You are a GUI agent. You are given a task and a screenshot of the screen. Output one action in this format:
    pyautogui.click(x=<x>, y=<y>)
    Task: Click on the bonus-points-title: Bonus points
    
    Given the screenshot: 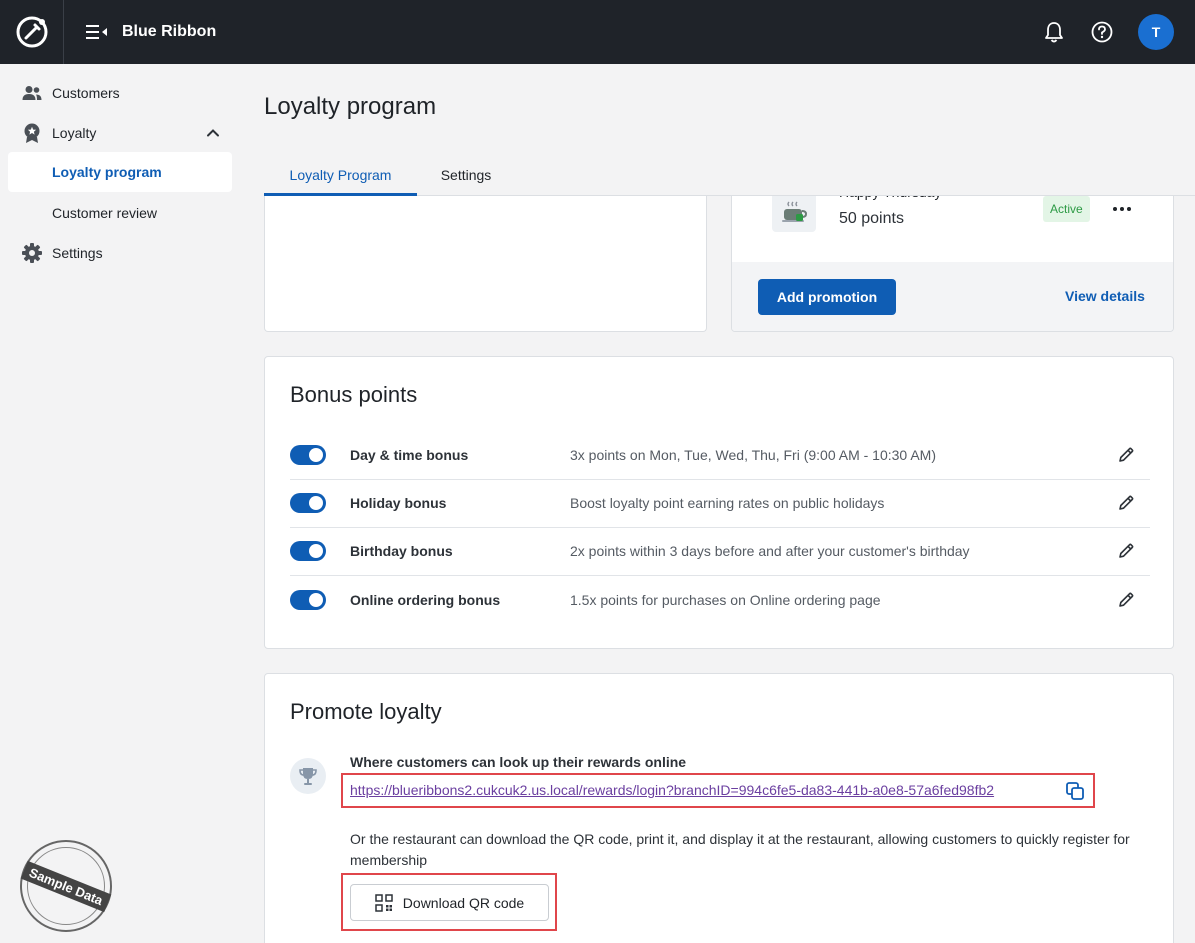 What is the action you would take?
    pyautogui.click(x=354, y=394)
    